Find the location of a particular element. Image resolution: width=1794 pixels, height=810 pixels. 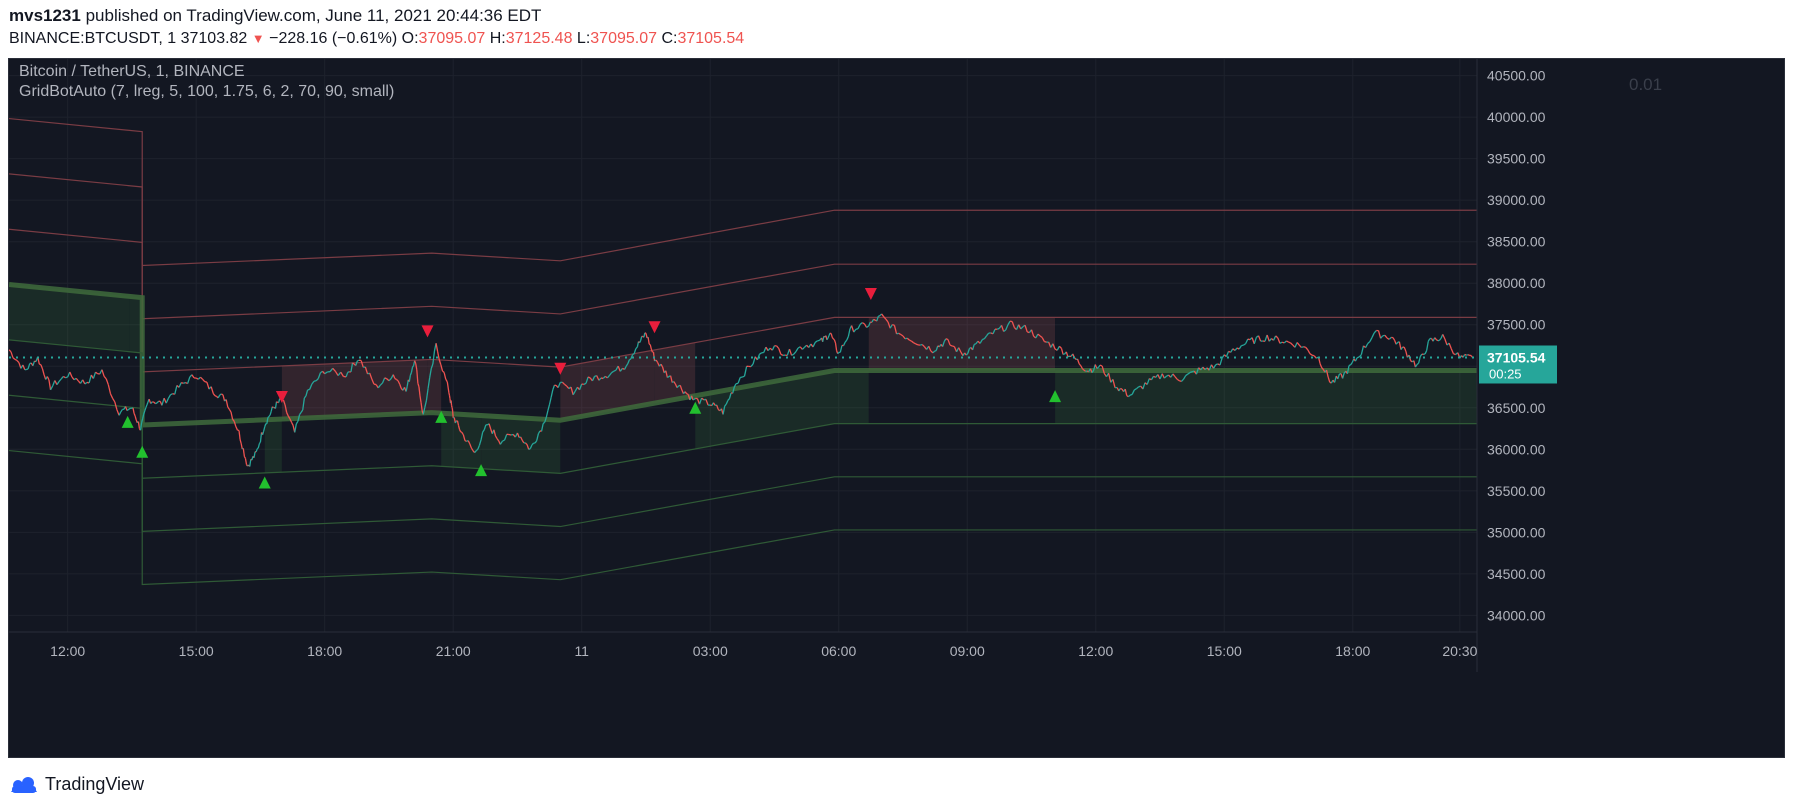

close-value: 37105.54 is located at coordinates (711, 38).